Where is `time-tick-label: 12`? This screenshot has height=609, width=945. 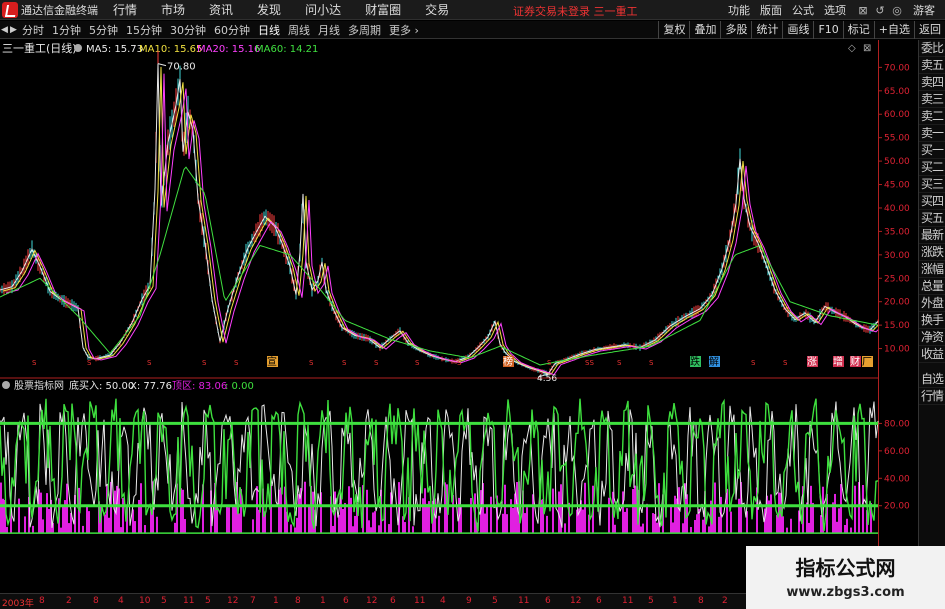 time-tick-label: 12 is located at coordinates (372, 601).